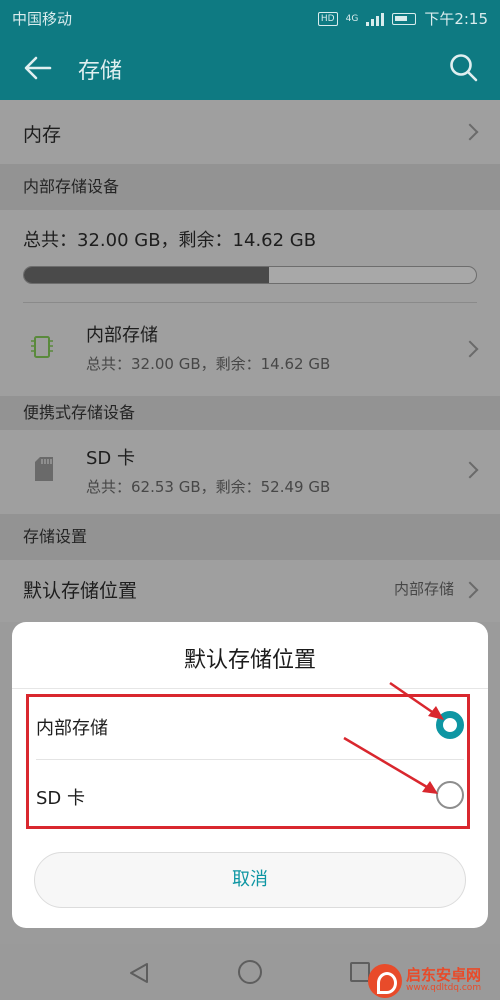  I want to click on memory-row: 内存, so click(250, 132).